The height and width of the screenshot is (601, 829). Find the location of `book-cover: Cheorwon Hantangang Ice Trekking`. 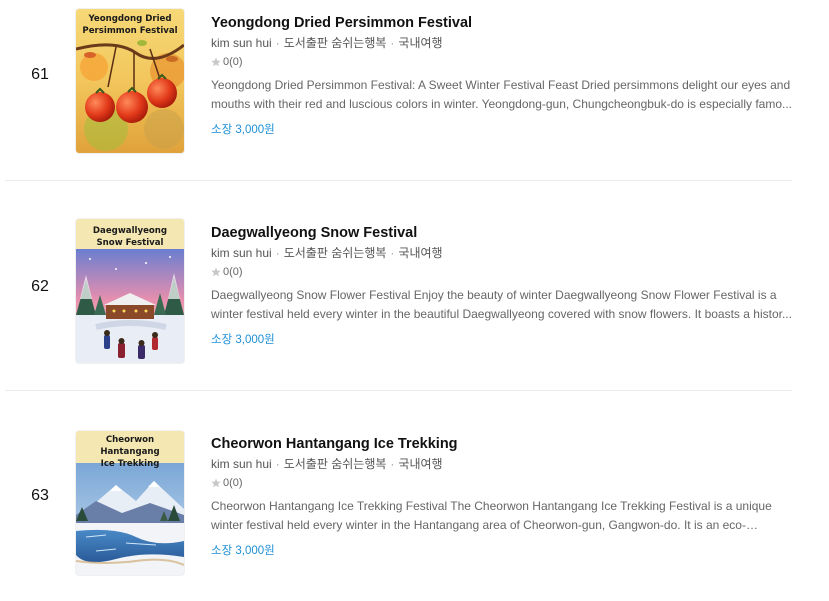

book-cover: Cheorwon Hantangang Ice Trekking is located at coordinates (130, 503).